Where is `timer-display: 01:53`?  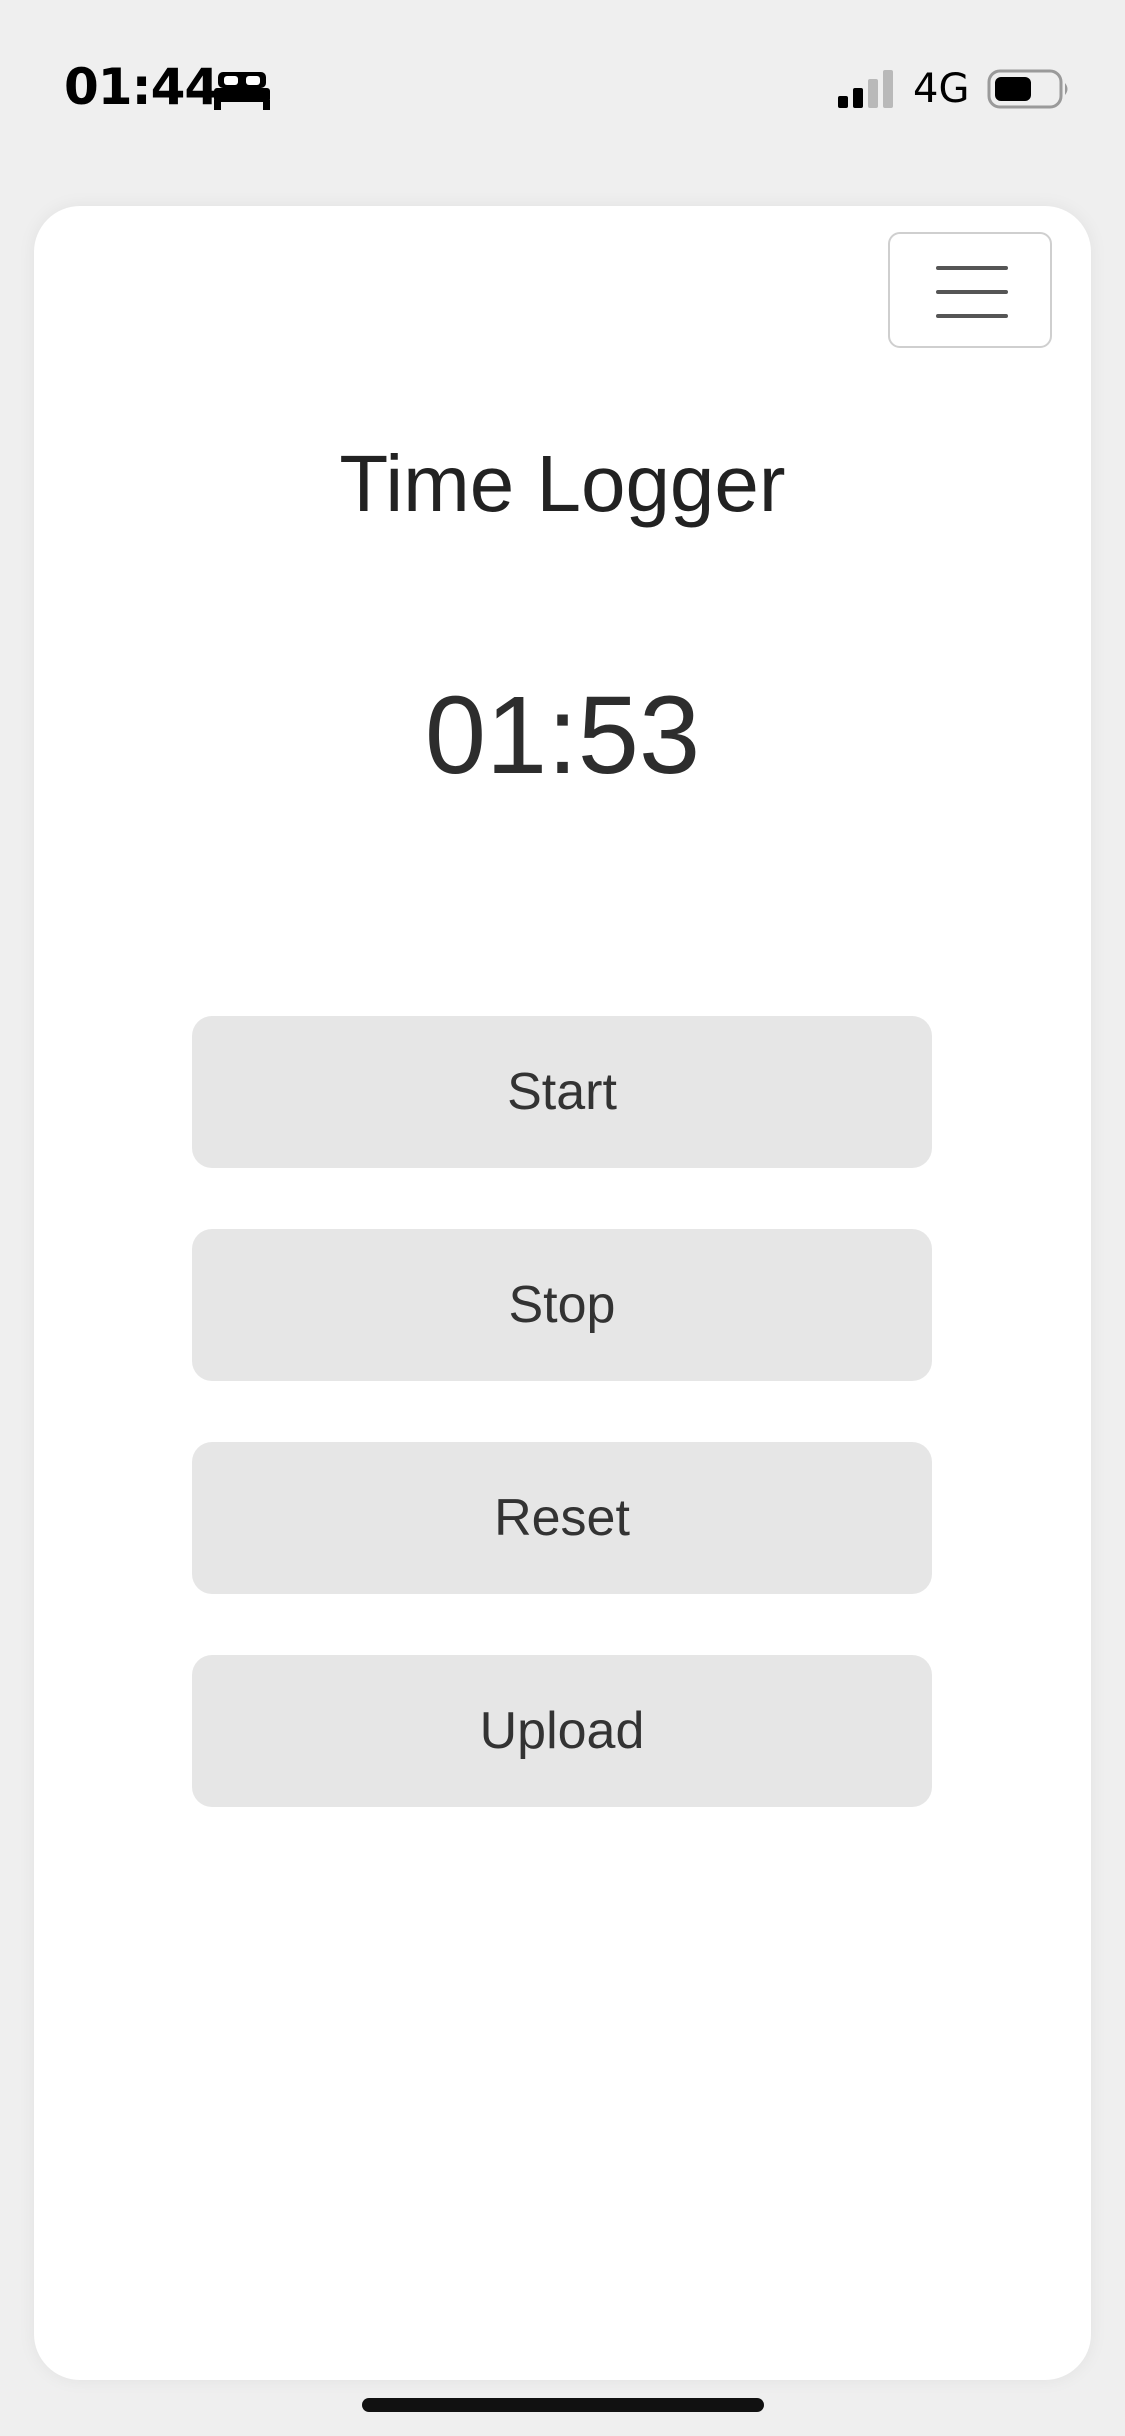
timer-display: 01:53 is located at coordinates (562, 735).